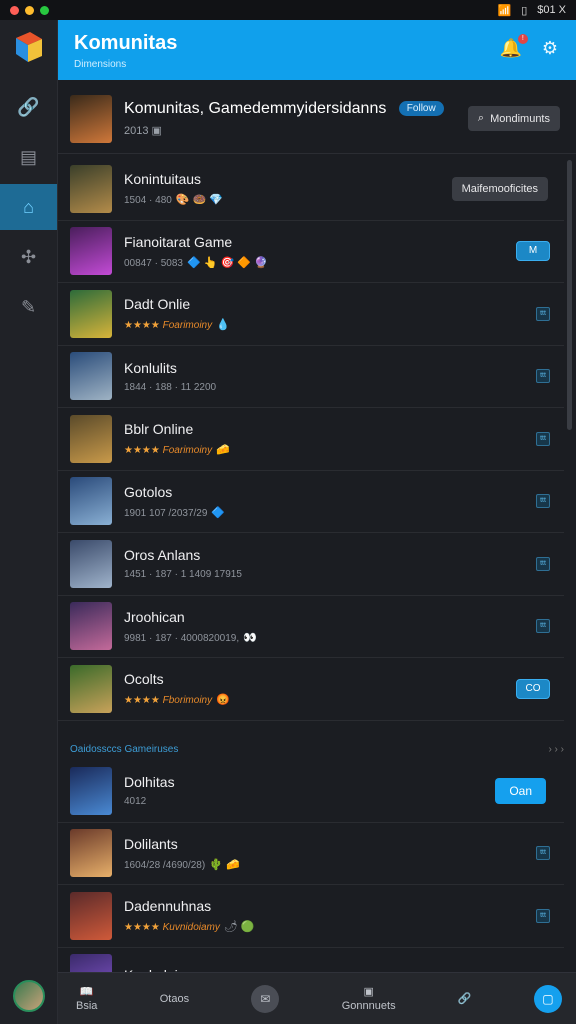  Describe the element at coordinates (149, 782) in the screenshot. I see `game-name: Dolhitas` at that location.